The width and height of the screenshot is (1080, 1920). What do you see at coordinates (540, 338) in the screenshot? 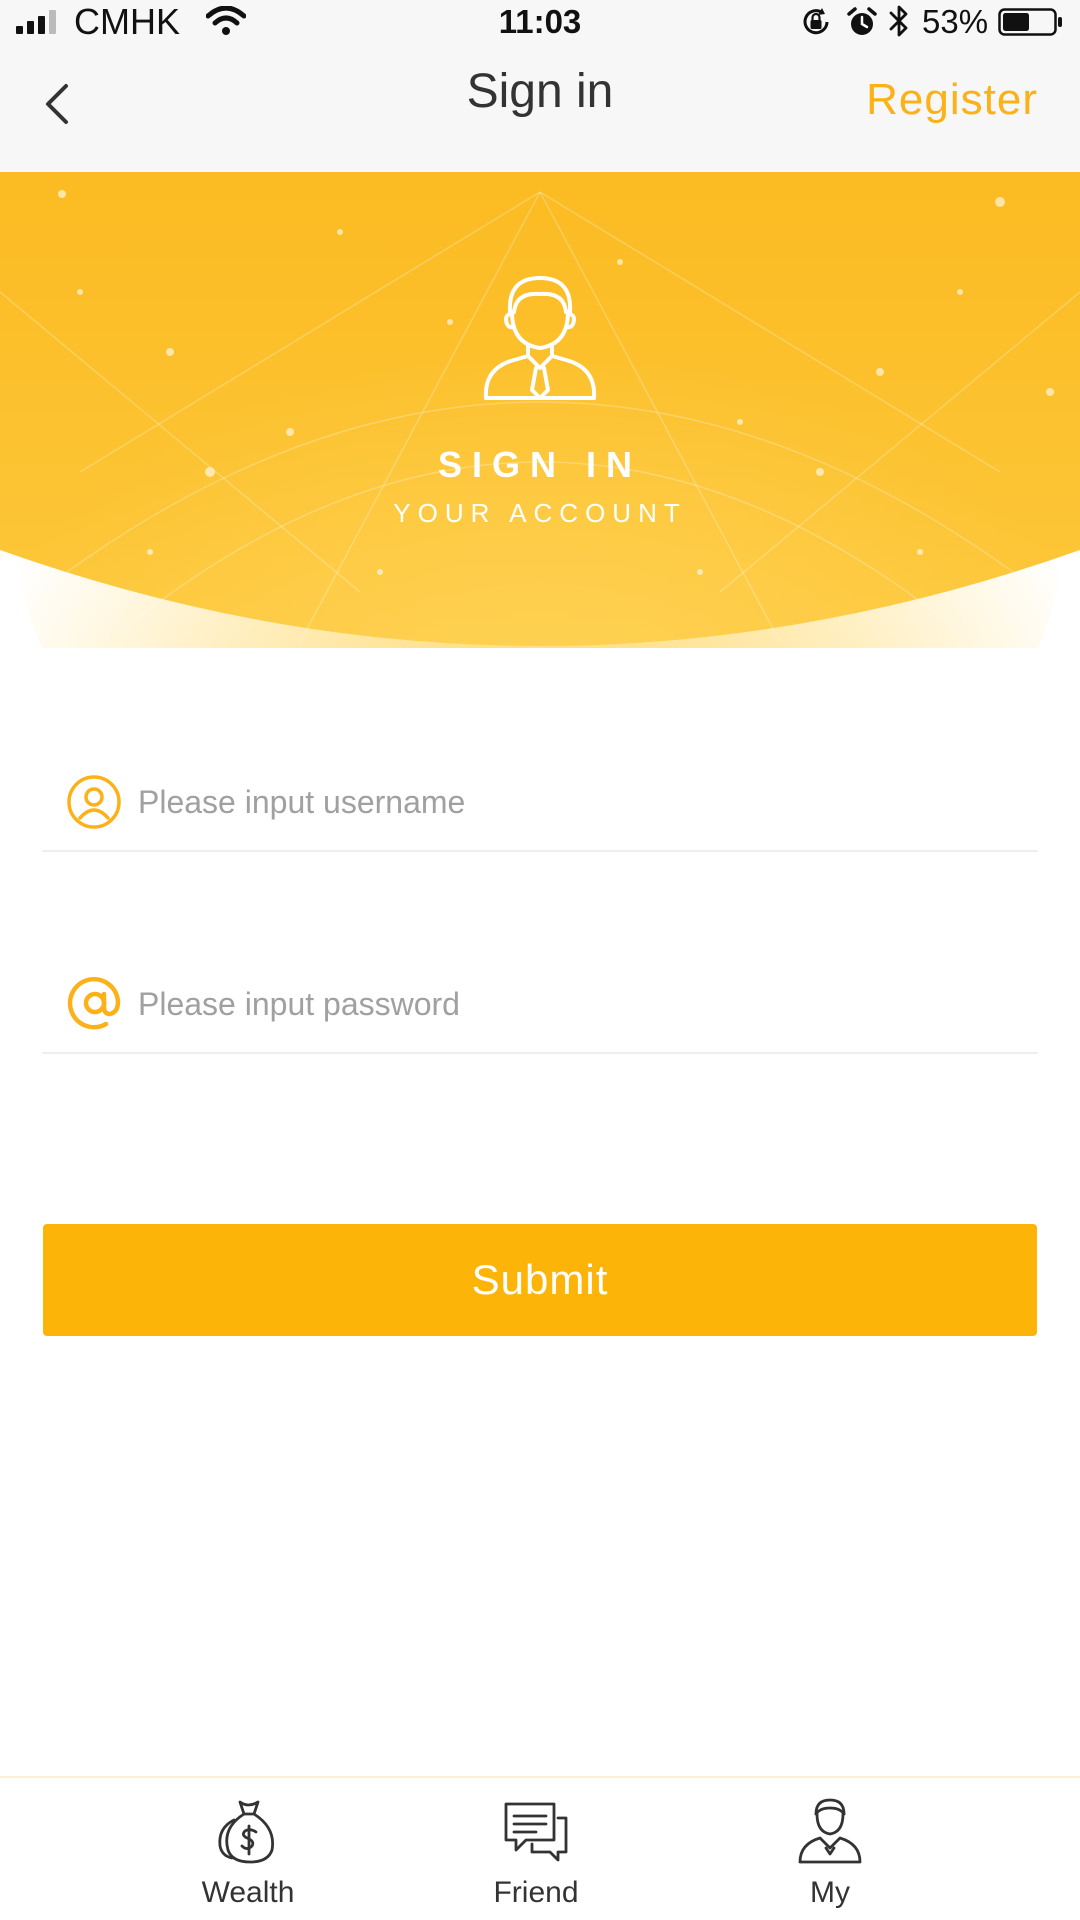
I see `businessman-avatar-icon` at bounding box center [540, 338].